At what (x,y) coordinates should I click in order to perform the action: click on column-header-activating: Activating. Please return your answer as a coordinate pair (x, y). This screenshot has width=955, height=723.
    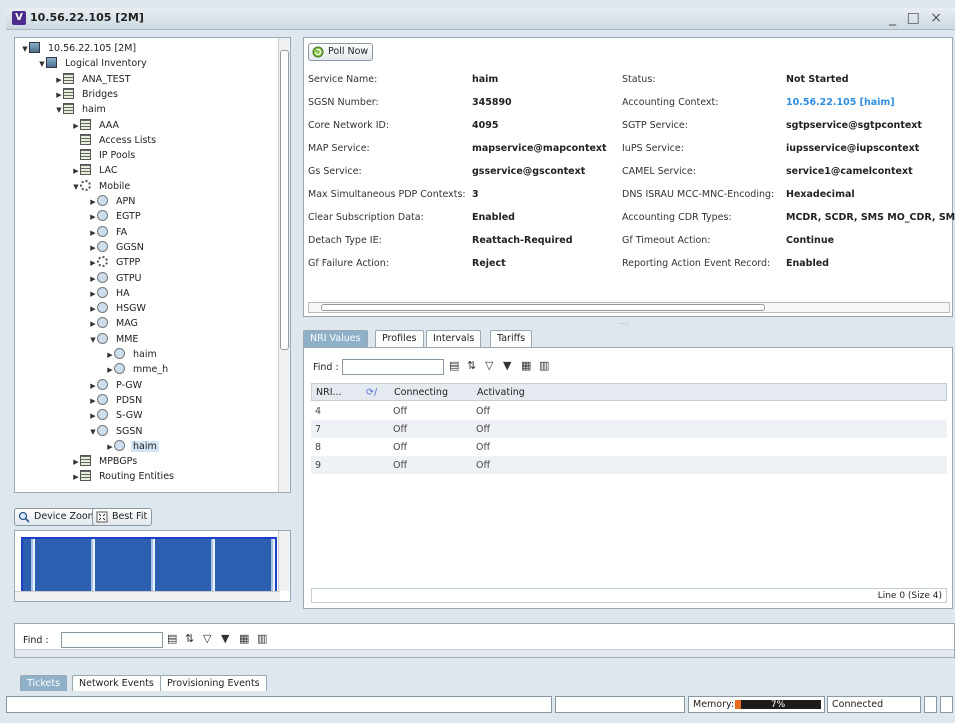
    Looking at the image, I should click on (501, 392).